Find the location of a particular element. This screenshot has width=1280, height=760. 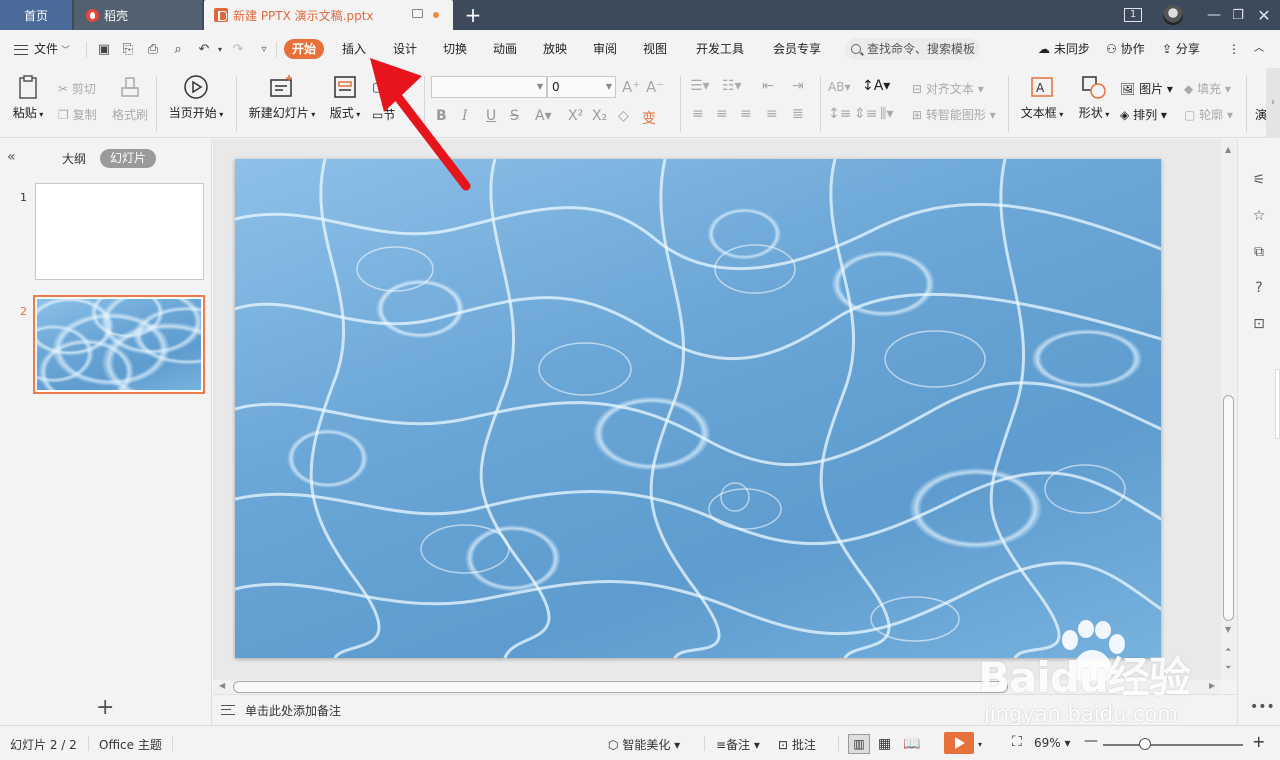

smart-shape-button: ⊞ 转智能图形 ▾ is located at coordinates (954, 114).